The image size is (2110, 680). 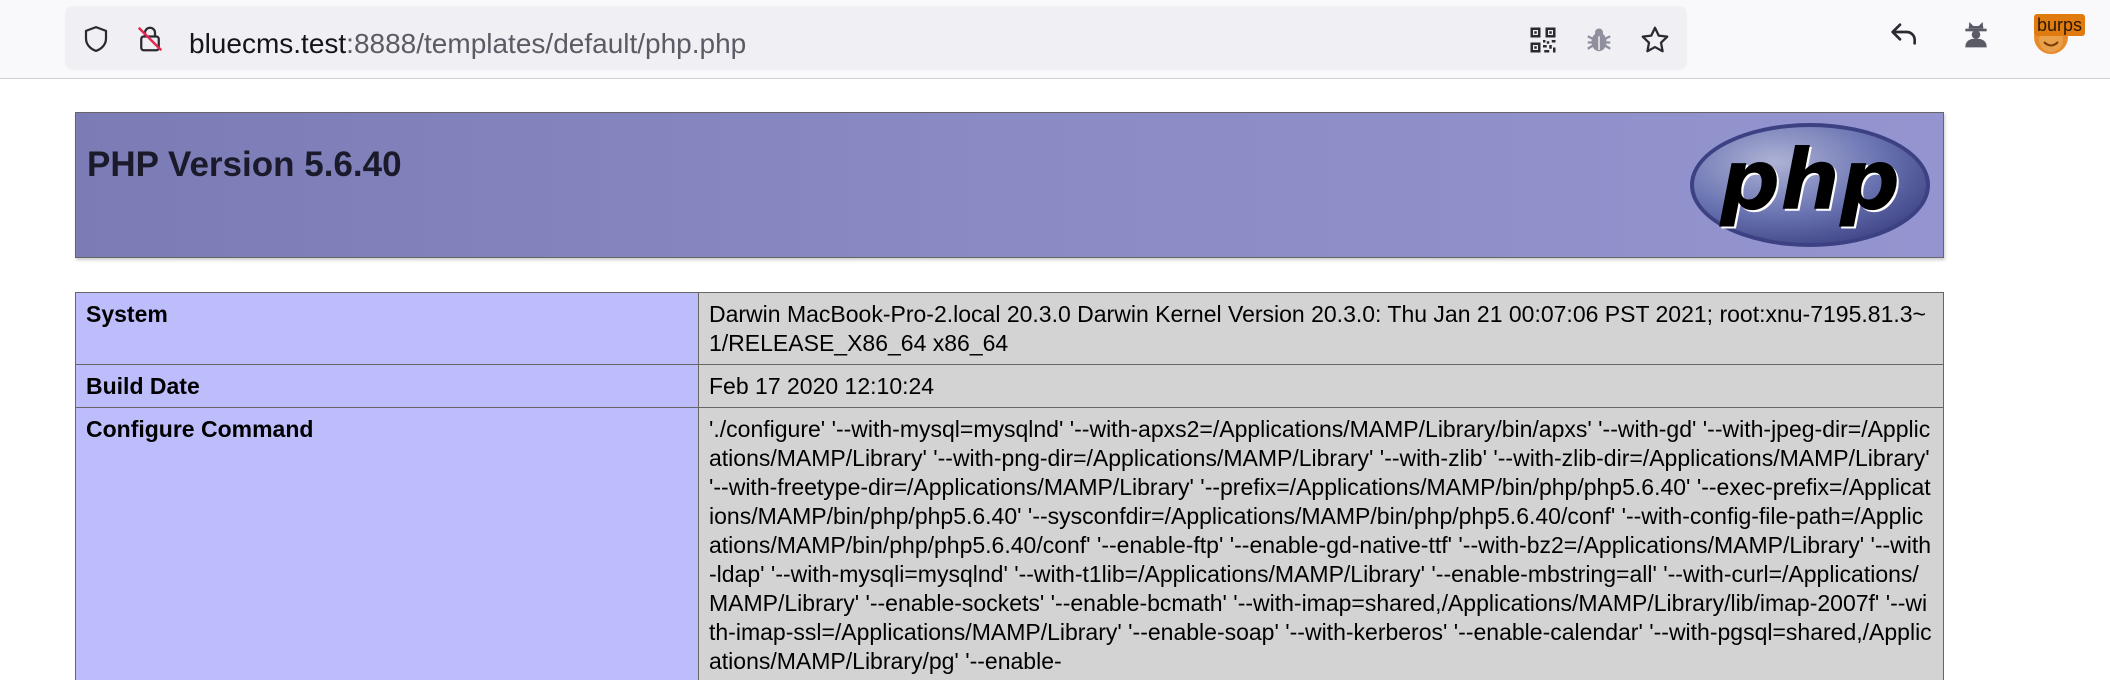 What do you see at coordinates (1904, 34) in the screenshot?
I see `reply-arrow-icon` at bounding box center [1904, 34].